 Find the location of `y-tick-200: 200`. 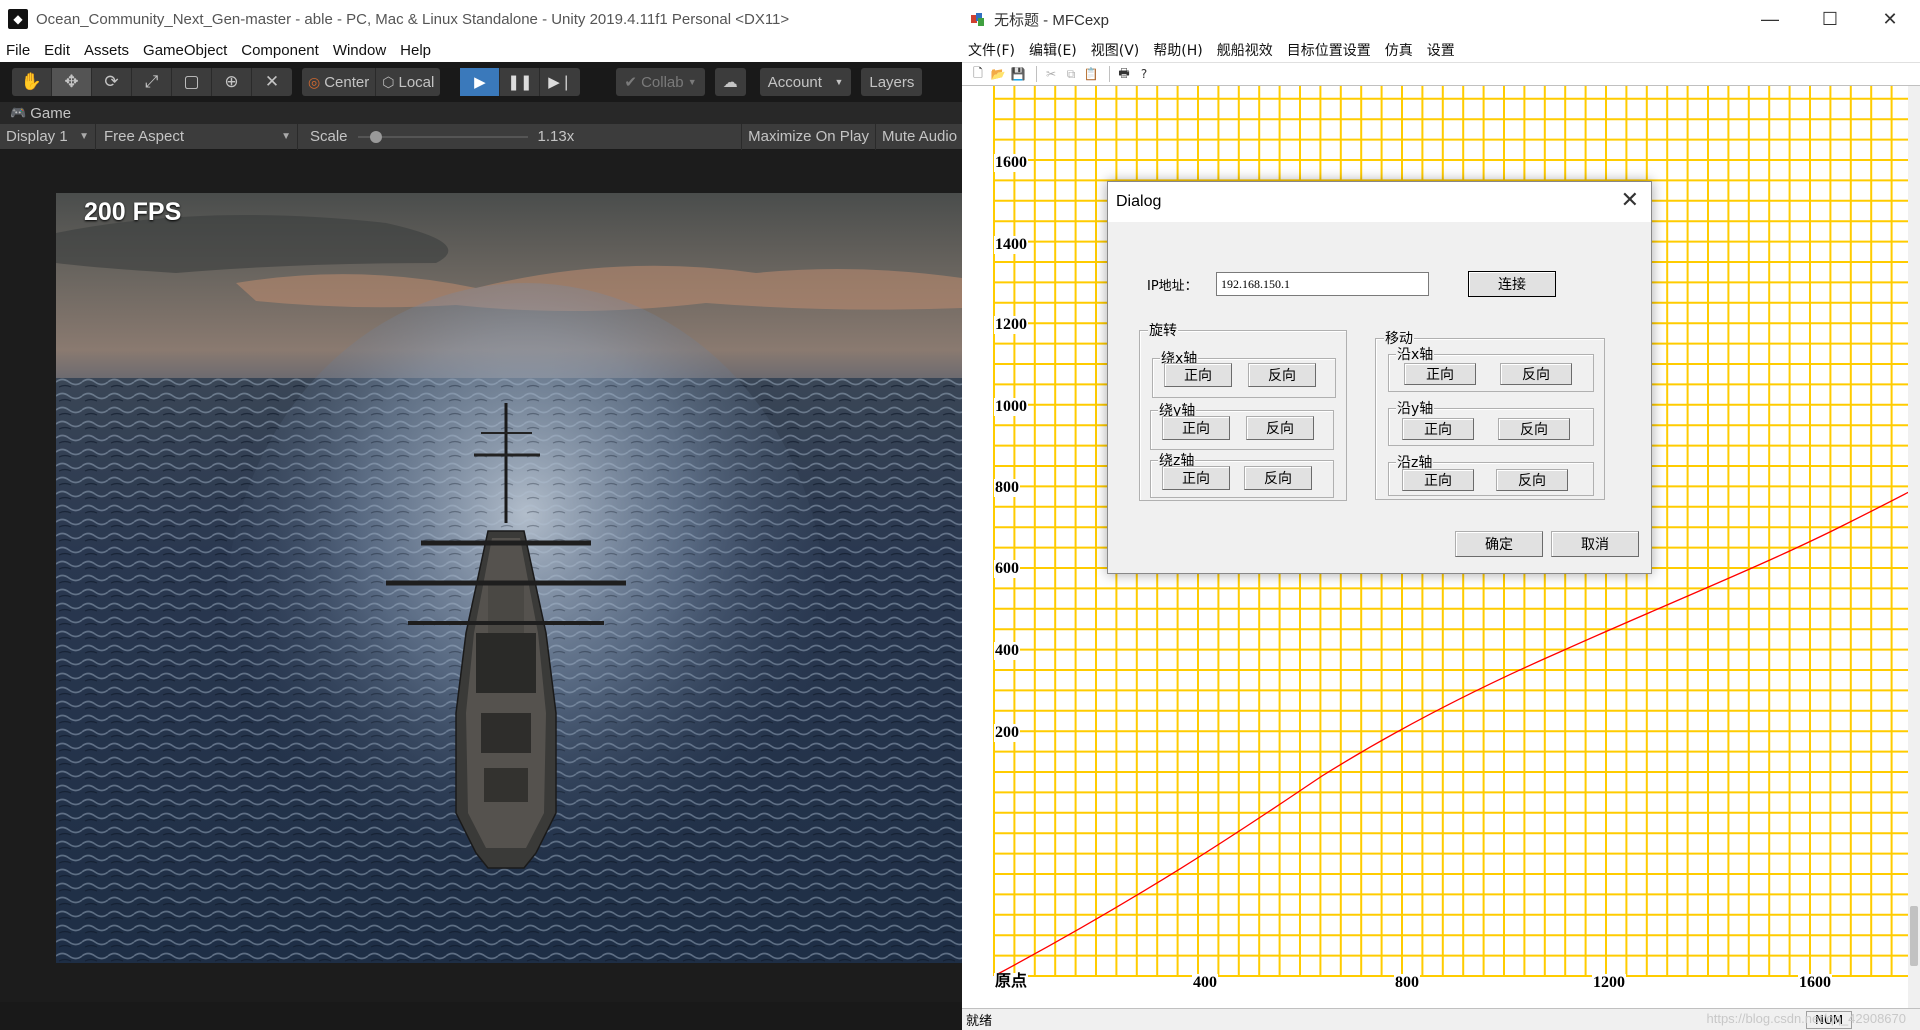

y-tick-200: 200 is located at coordinates (1007, 733).